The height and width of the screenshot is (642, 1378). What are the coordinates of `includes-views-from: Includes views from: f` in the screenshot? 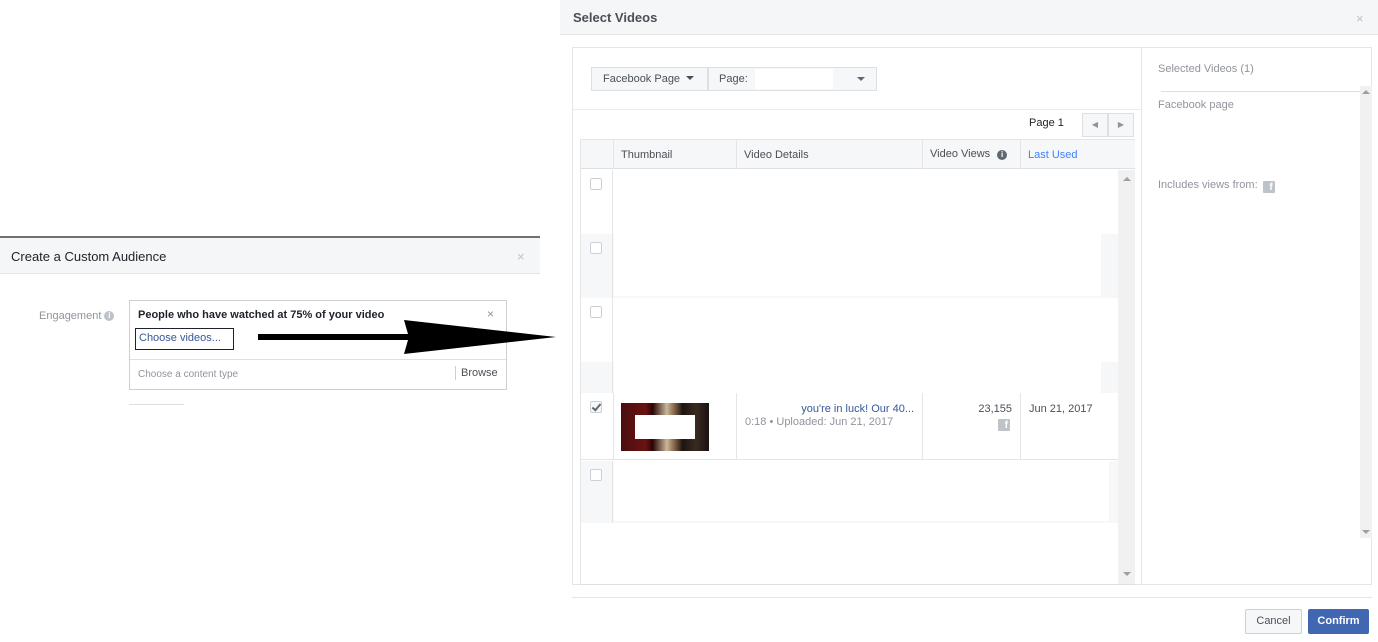 It's located at (1216, 186).